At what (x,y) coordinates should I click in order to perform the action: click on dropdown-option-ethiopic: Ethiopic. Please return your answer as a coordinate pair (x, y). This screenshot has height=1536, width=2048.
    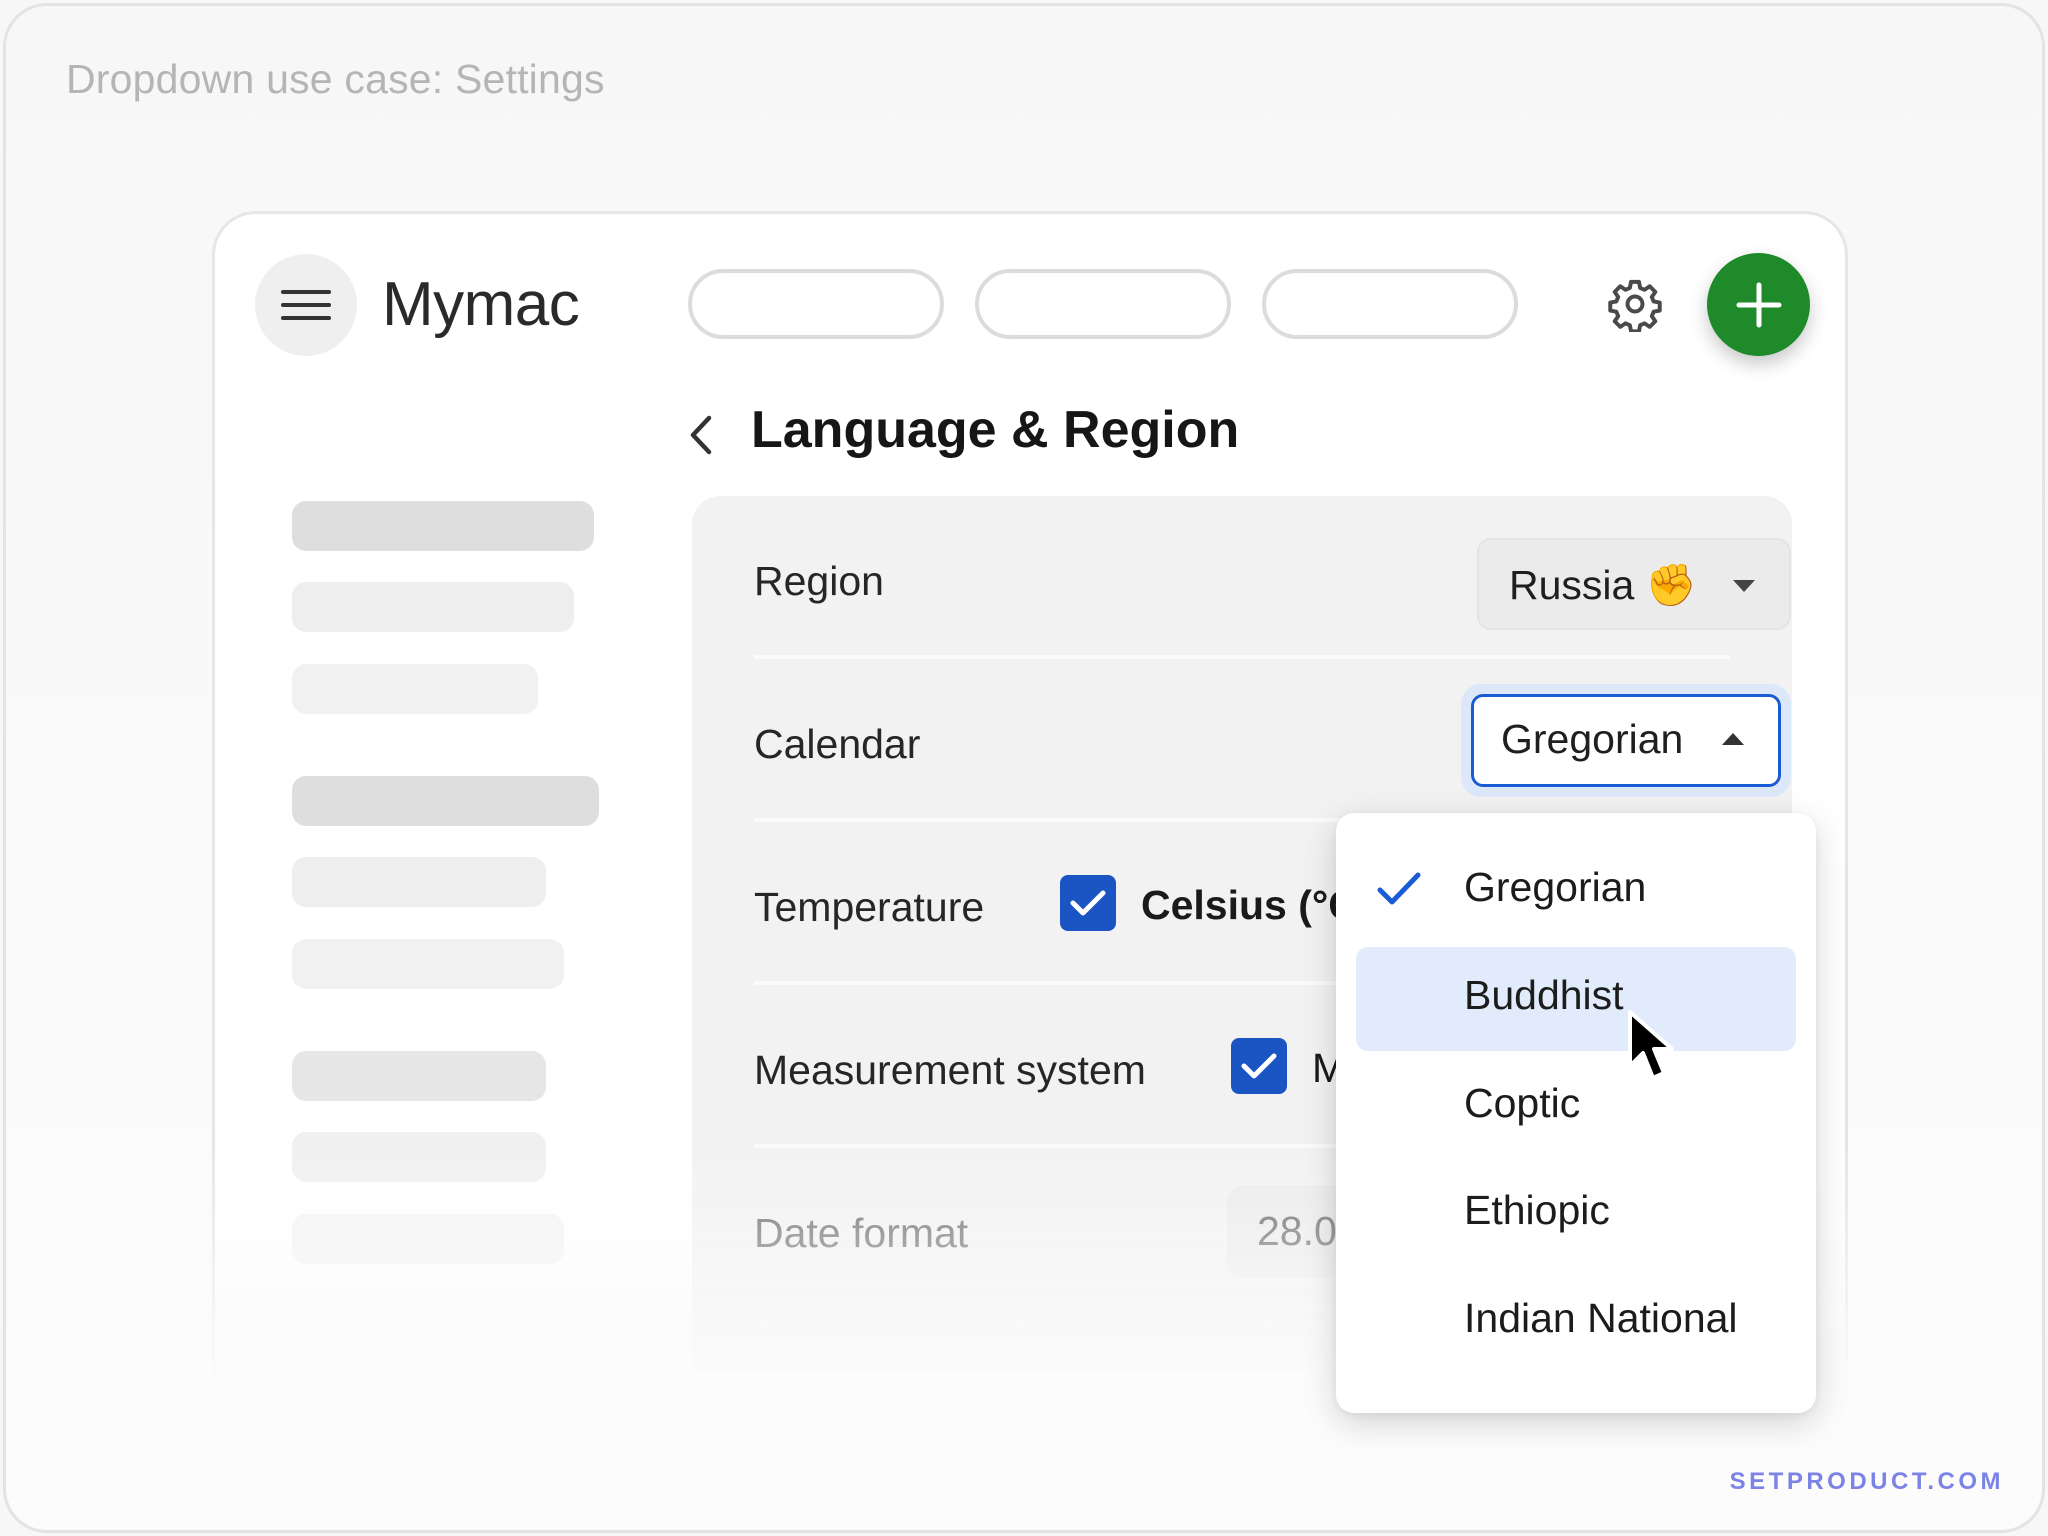
    Looking at the image, I should click on (1576, 1214).